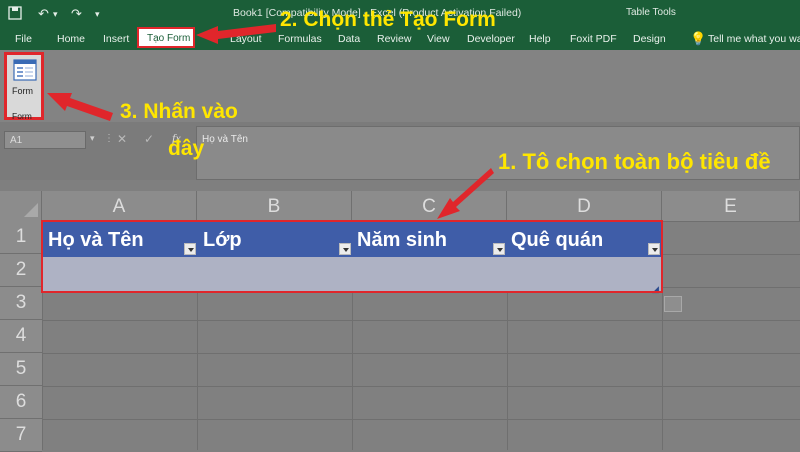  I want to click on step1-annotation: 1. Tô chọn toàn bộ tiêu đề, so click(634, 161).